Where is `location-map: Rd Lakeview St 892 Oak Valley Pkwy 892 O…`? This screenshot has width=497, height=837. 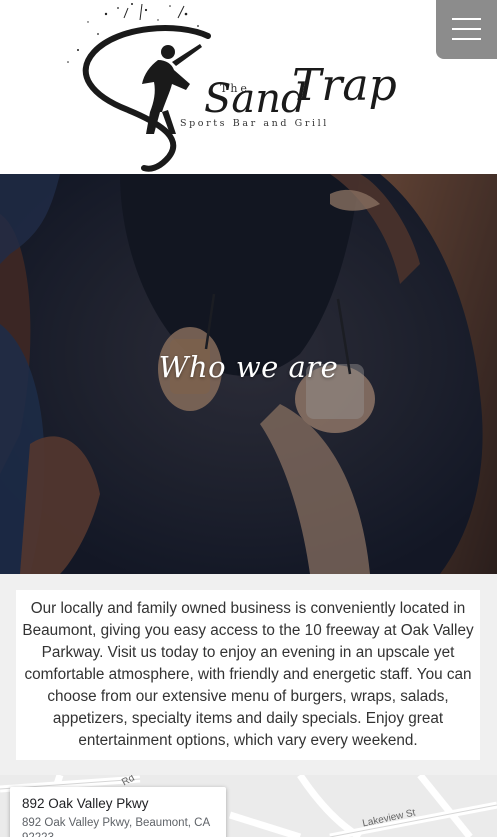 location-map: Rd Lakeview St 892 Oak Valley Pkwy 892 O… is located at coordinates (248, 806).